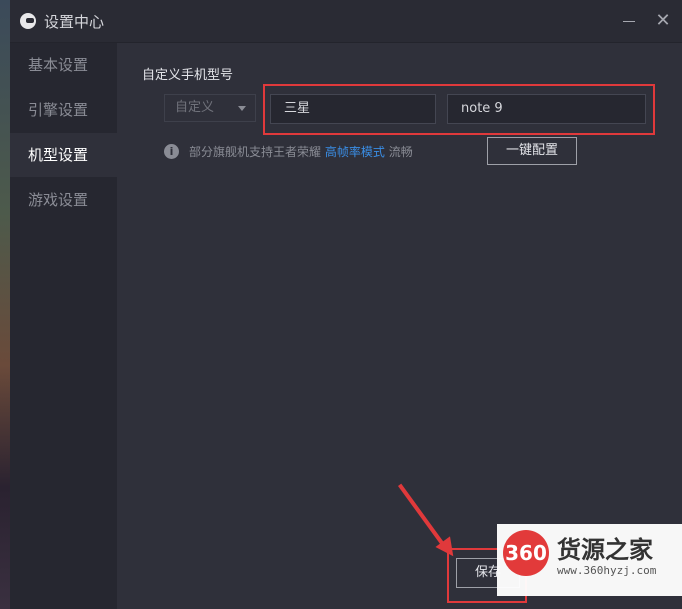  What do you see at coordinates (63, 65) in the screenshot?
I see `sidebar-item-basic: 基本设置` at bounding box center [63, 65].